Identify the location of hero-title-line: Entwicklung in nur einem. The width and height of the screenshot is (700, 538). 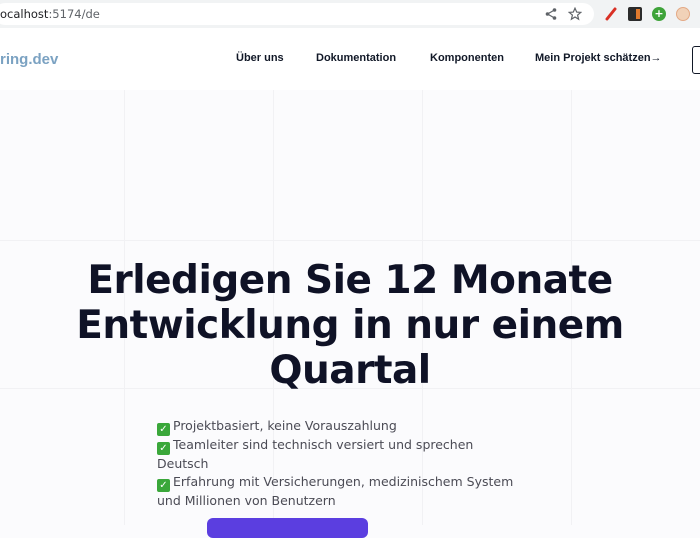
(350, 325).